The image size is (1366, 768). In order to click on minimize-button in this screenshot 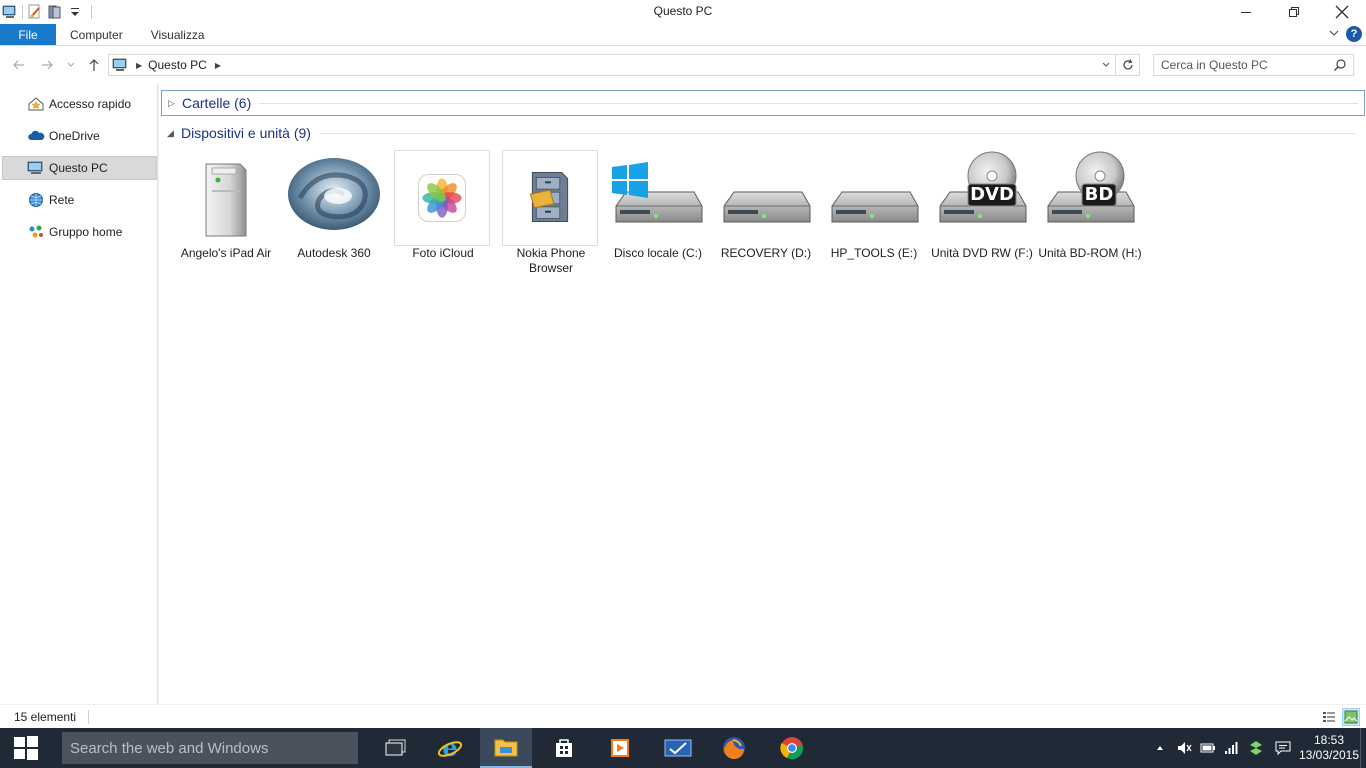, I will do `click(1246, 12)`.